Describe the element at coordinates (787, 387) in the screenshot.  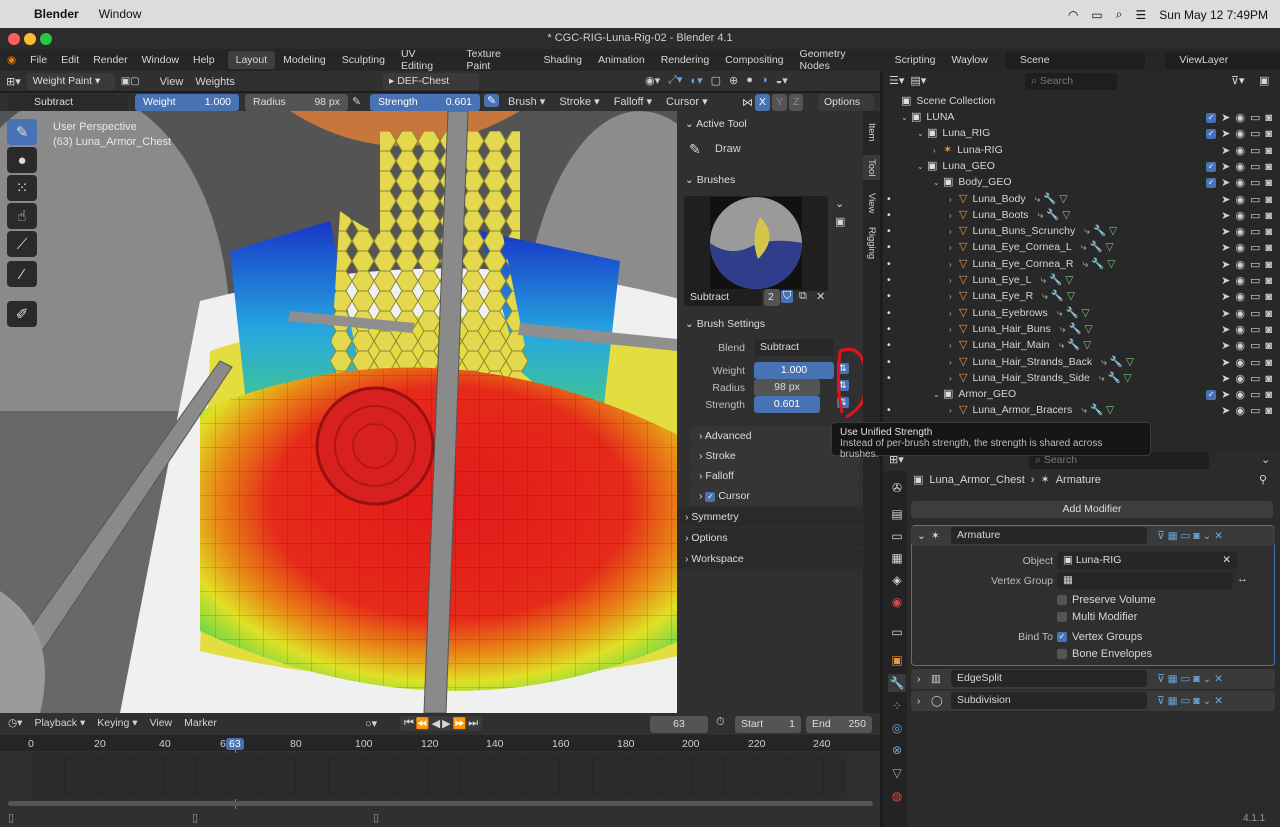
I see `radius-setting-field: 98 px` at that location.